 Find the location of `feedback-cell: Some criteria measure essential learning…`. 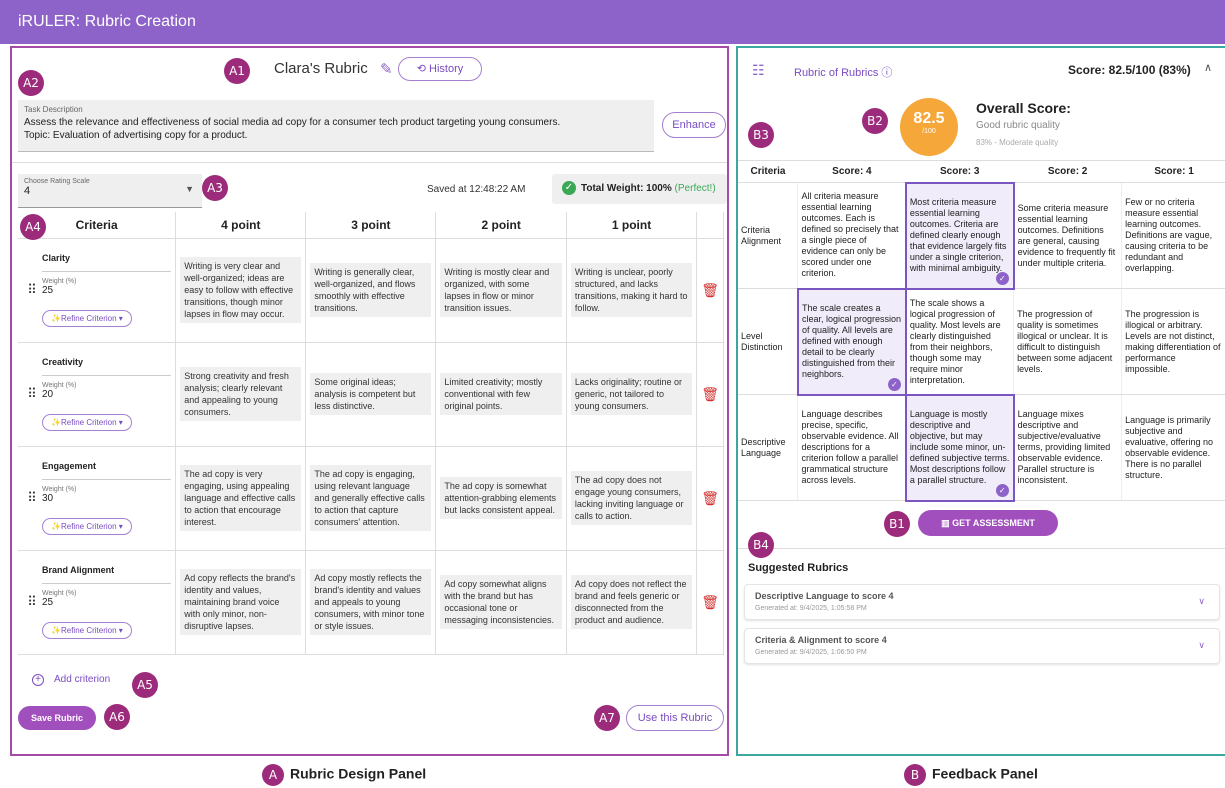

feedback-cell: Some criteria measure essential learning… is located at coordinates (1068, 235).